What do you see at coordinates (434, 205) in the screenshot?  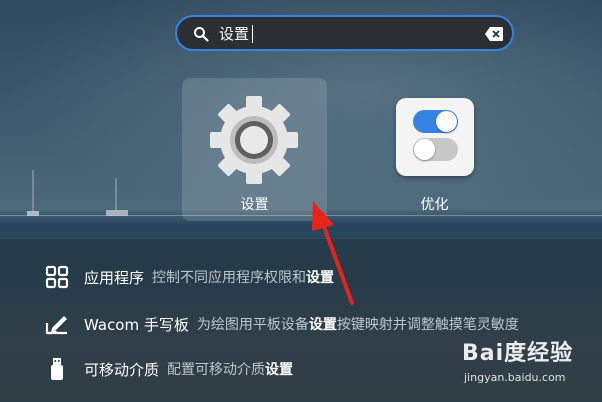 I see `app-label: 优化` at bounding box center [434, 205].